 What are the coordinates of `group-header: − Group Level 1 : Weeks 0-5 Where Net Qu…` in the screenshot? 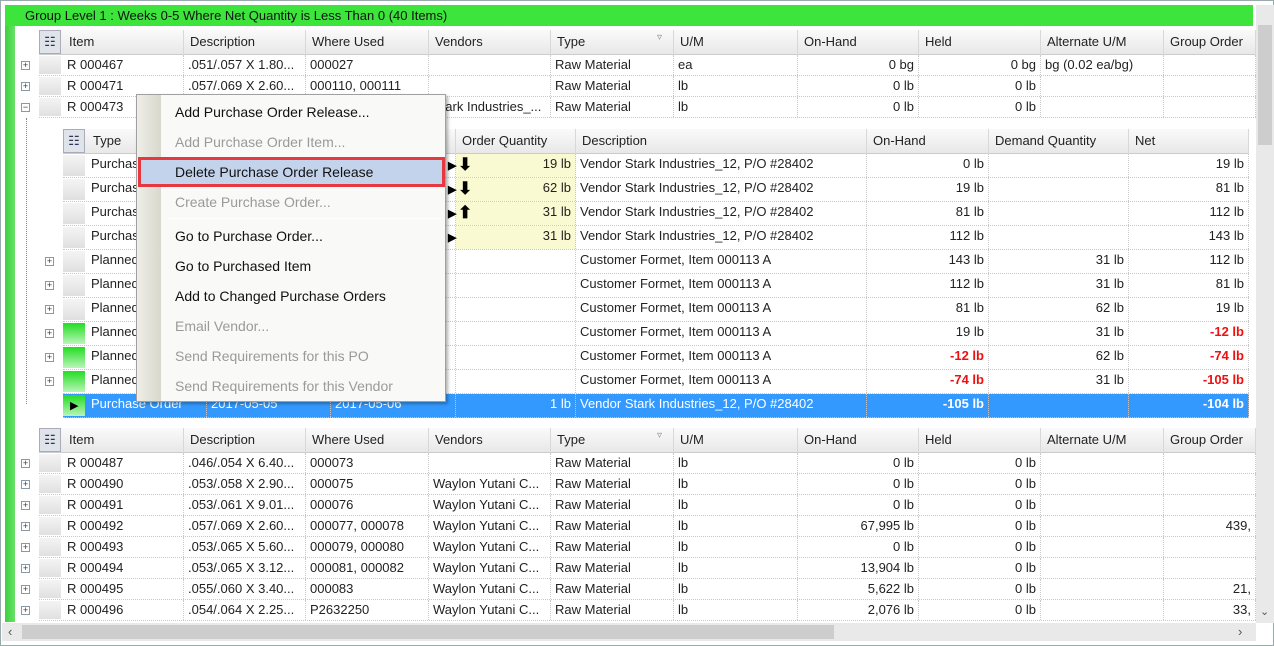 It's located at (629, 15).